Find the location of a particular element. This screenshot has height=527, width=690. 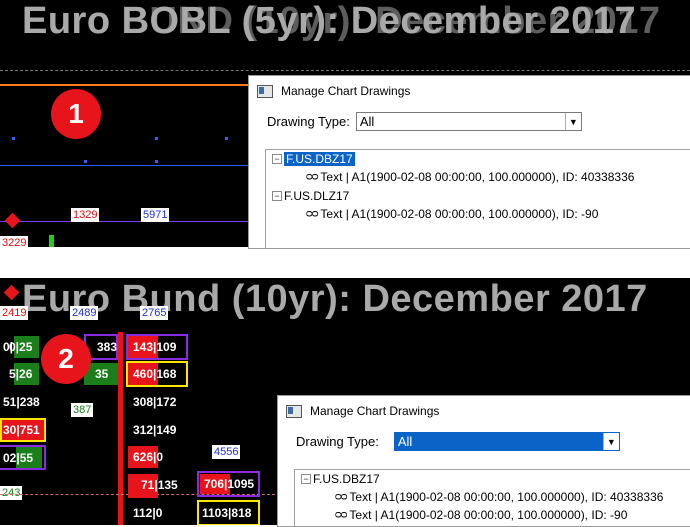

volume-label: 387 is located at coordinates (82, 410).